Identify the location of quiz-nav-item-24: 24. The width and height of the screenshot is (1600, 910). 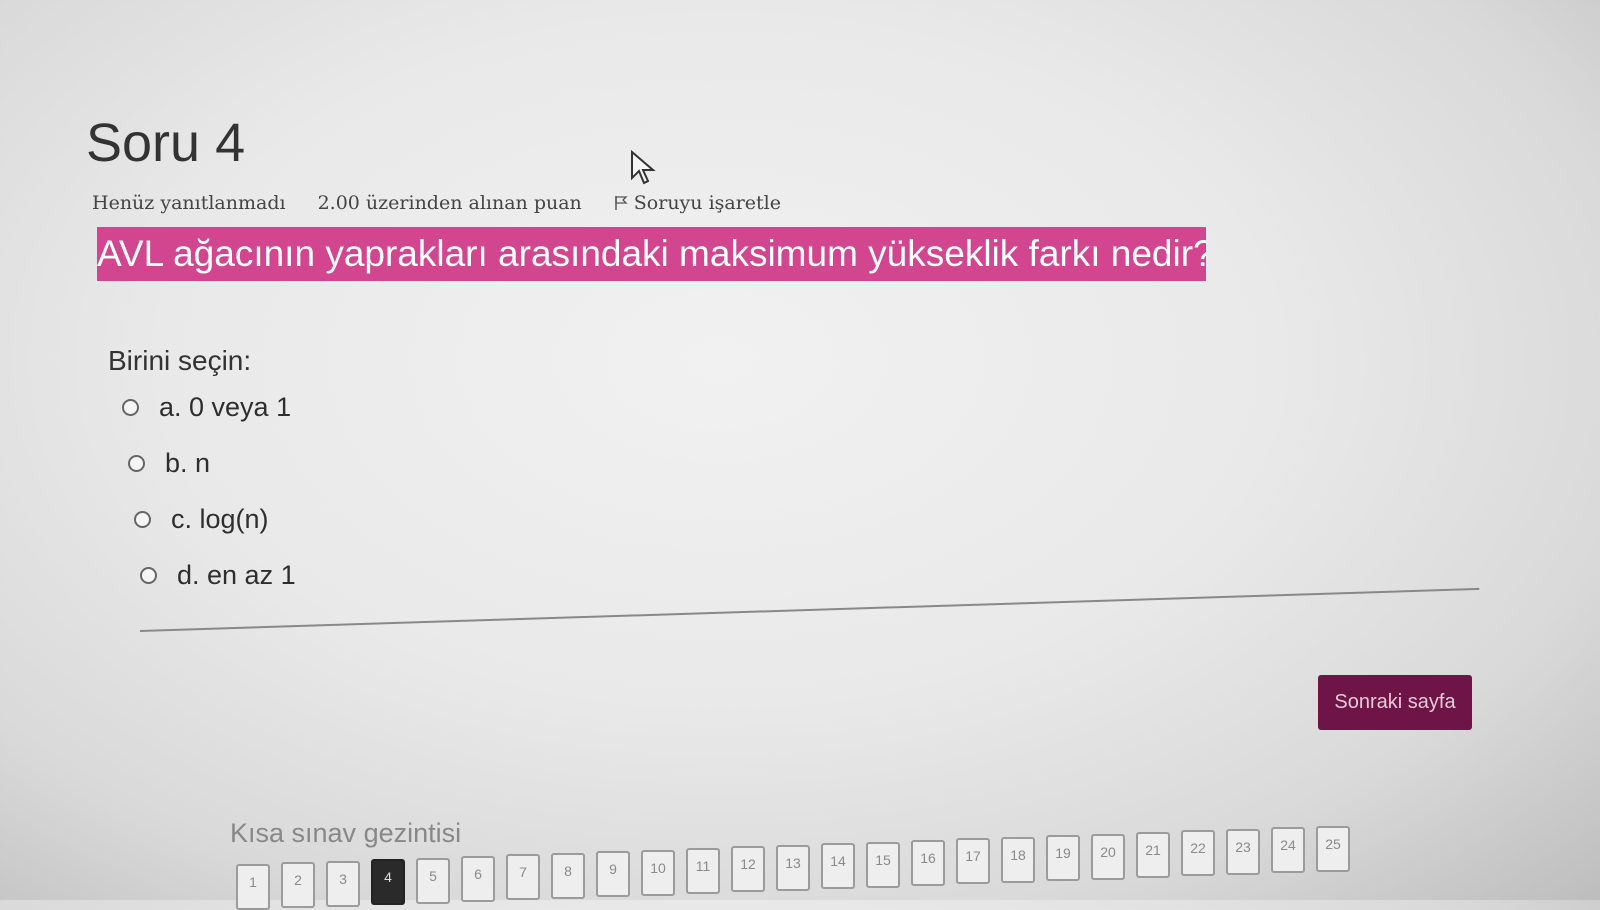
(1288, 850).